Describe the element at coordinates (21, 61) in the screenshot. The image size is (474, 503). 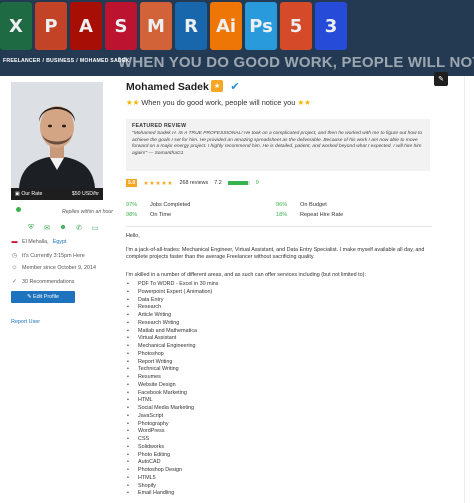
I see `breadcrumb-freelancer: FREELANCER` at that location.